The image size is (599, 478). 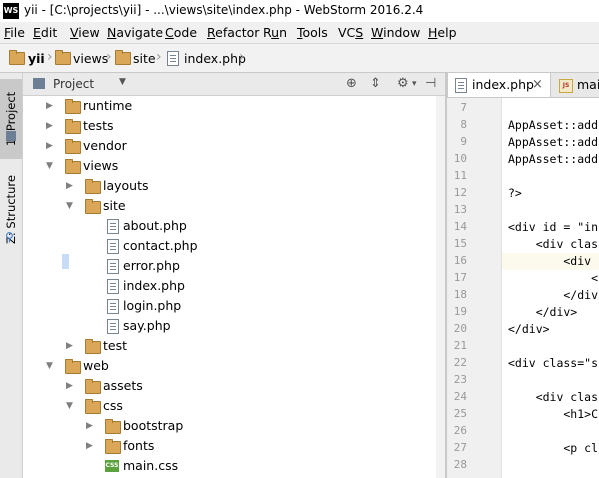 What do you see at coordinates (440, 287) in the screenshot?
I see `tree-scrollbar` at bounding box center [440, 287].